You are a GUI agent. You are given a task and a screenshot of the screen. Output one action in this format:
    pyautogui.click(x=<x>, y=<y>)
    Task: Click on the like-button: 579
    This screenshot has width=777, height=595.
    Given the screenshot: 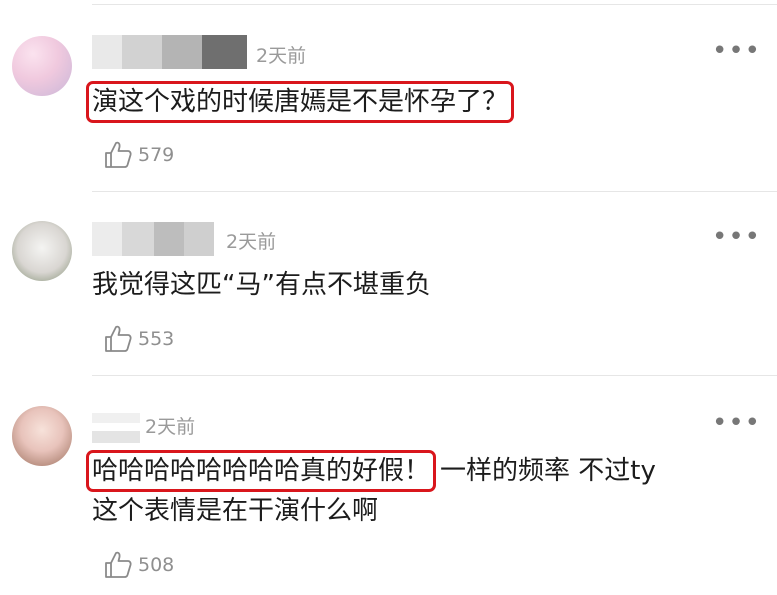 What is the action you would take?
    pyautogui.click(x=139, y=155)
    